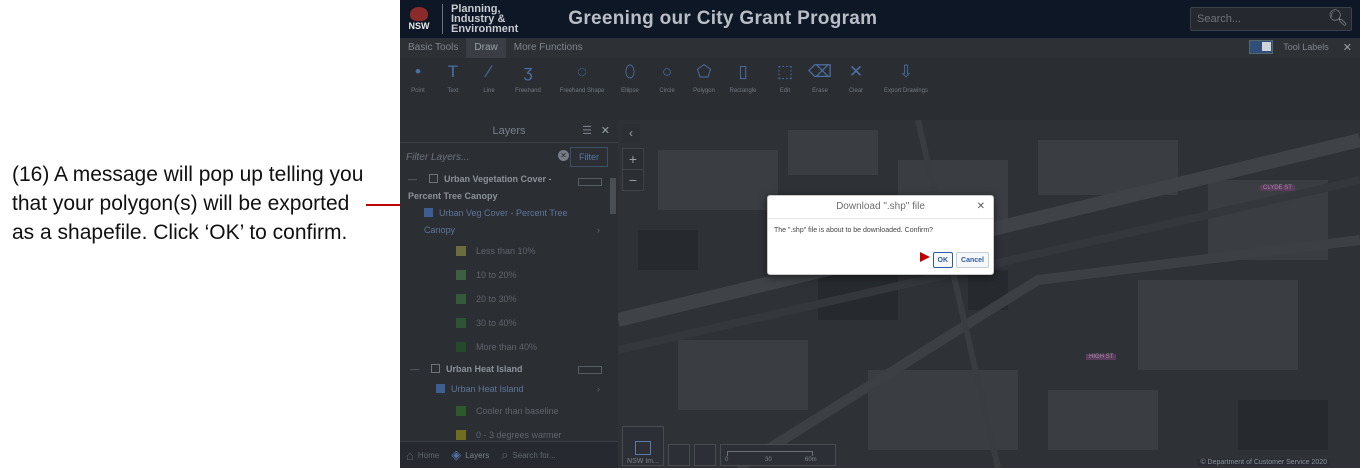 Image resolution: width=1363 pixels, height=470 pixels. What do you see at coordinates (582, 71) in the screenshot?
I see `freehand-shape-icon: ◌` at bounding box center [582, 71].